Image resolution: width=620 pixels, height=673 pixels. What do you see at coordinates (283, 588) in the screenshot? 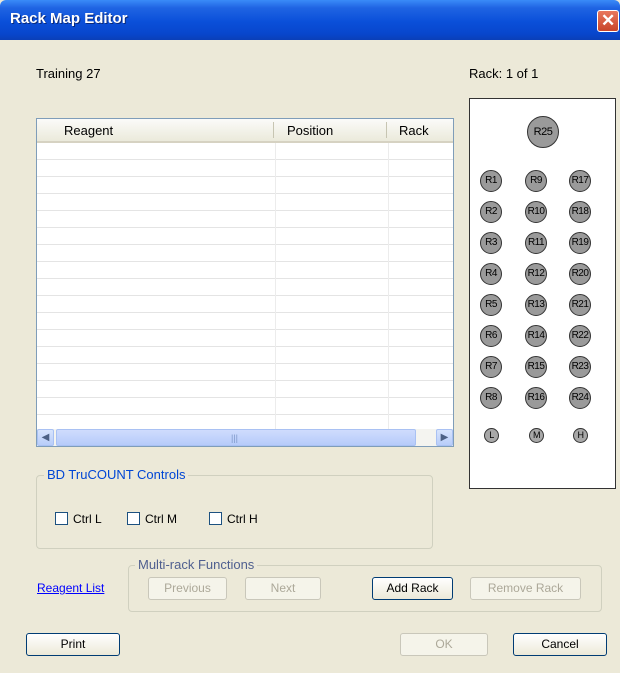
I see `next-button: Next` at bounding box center [283, 588].